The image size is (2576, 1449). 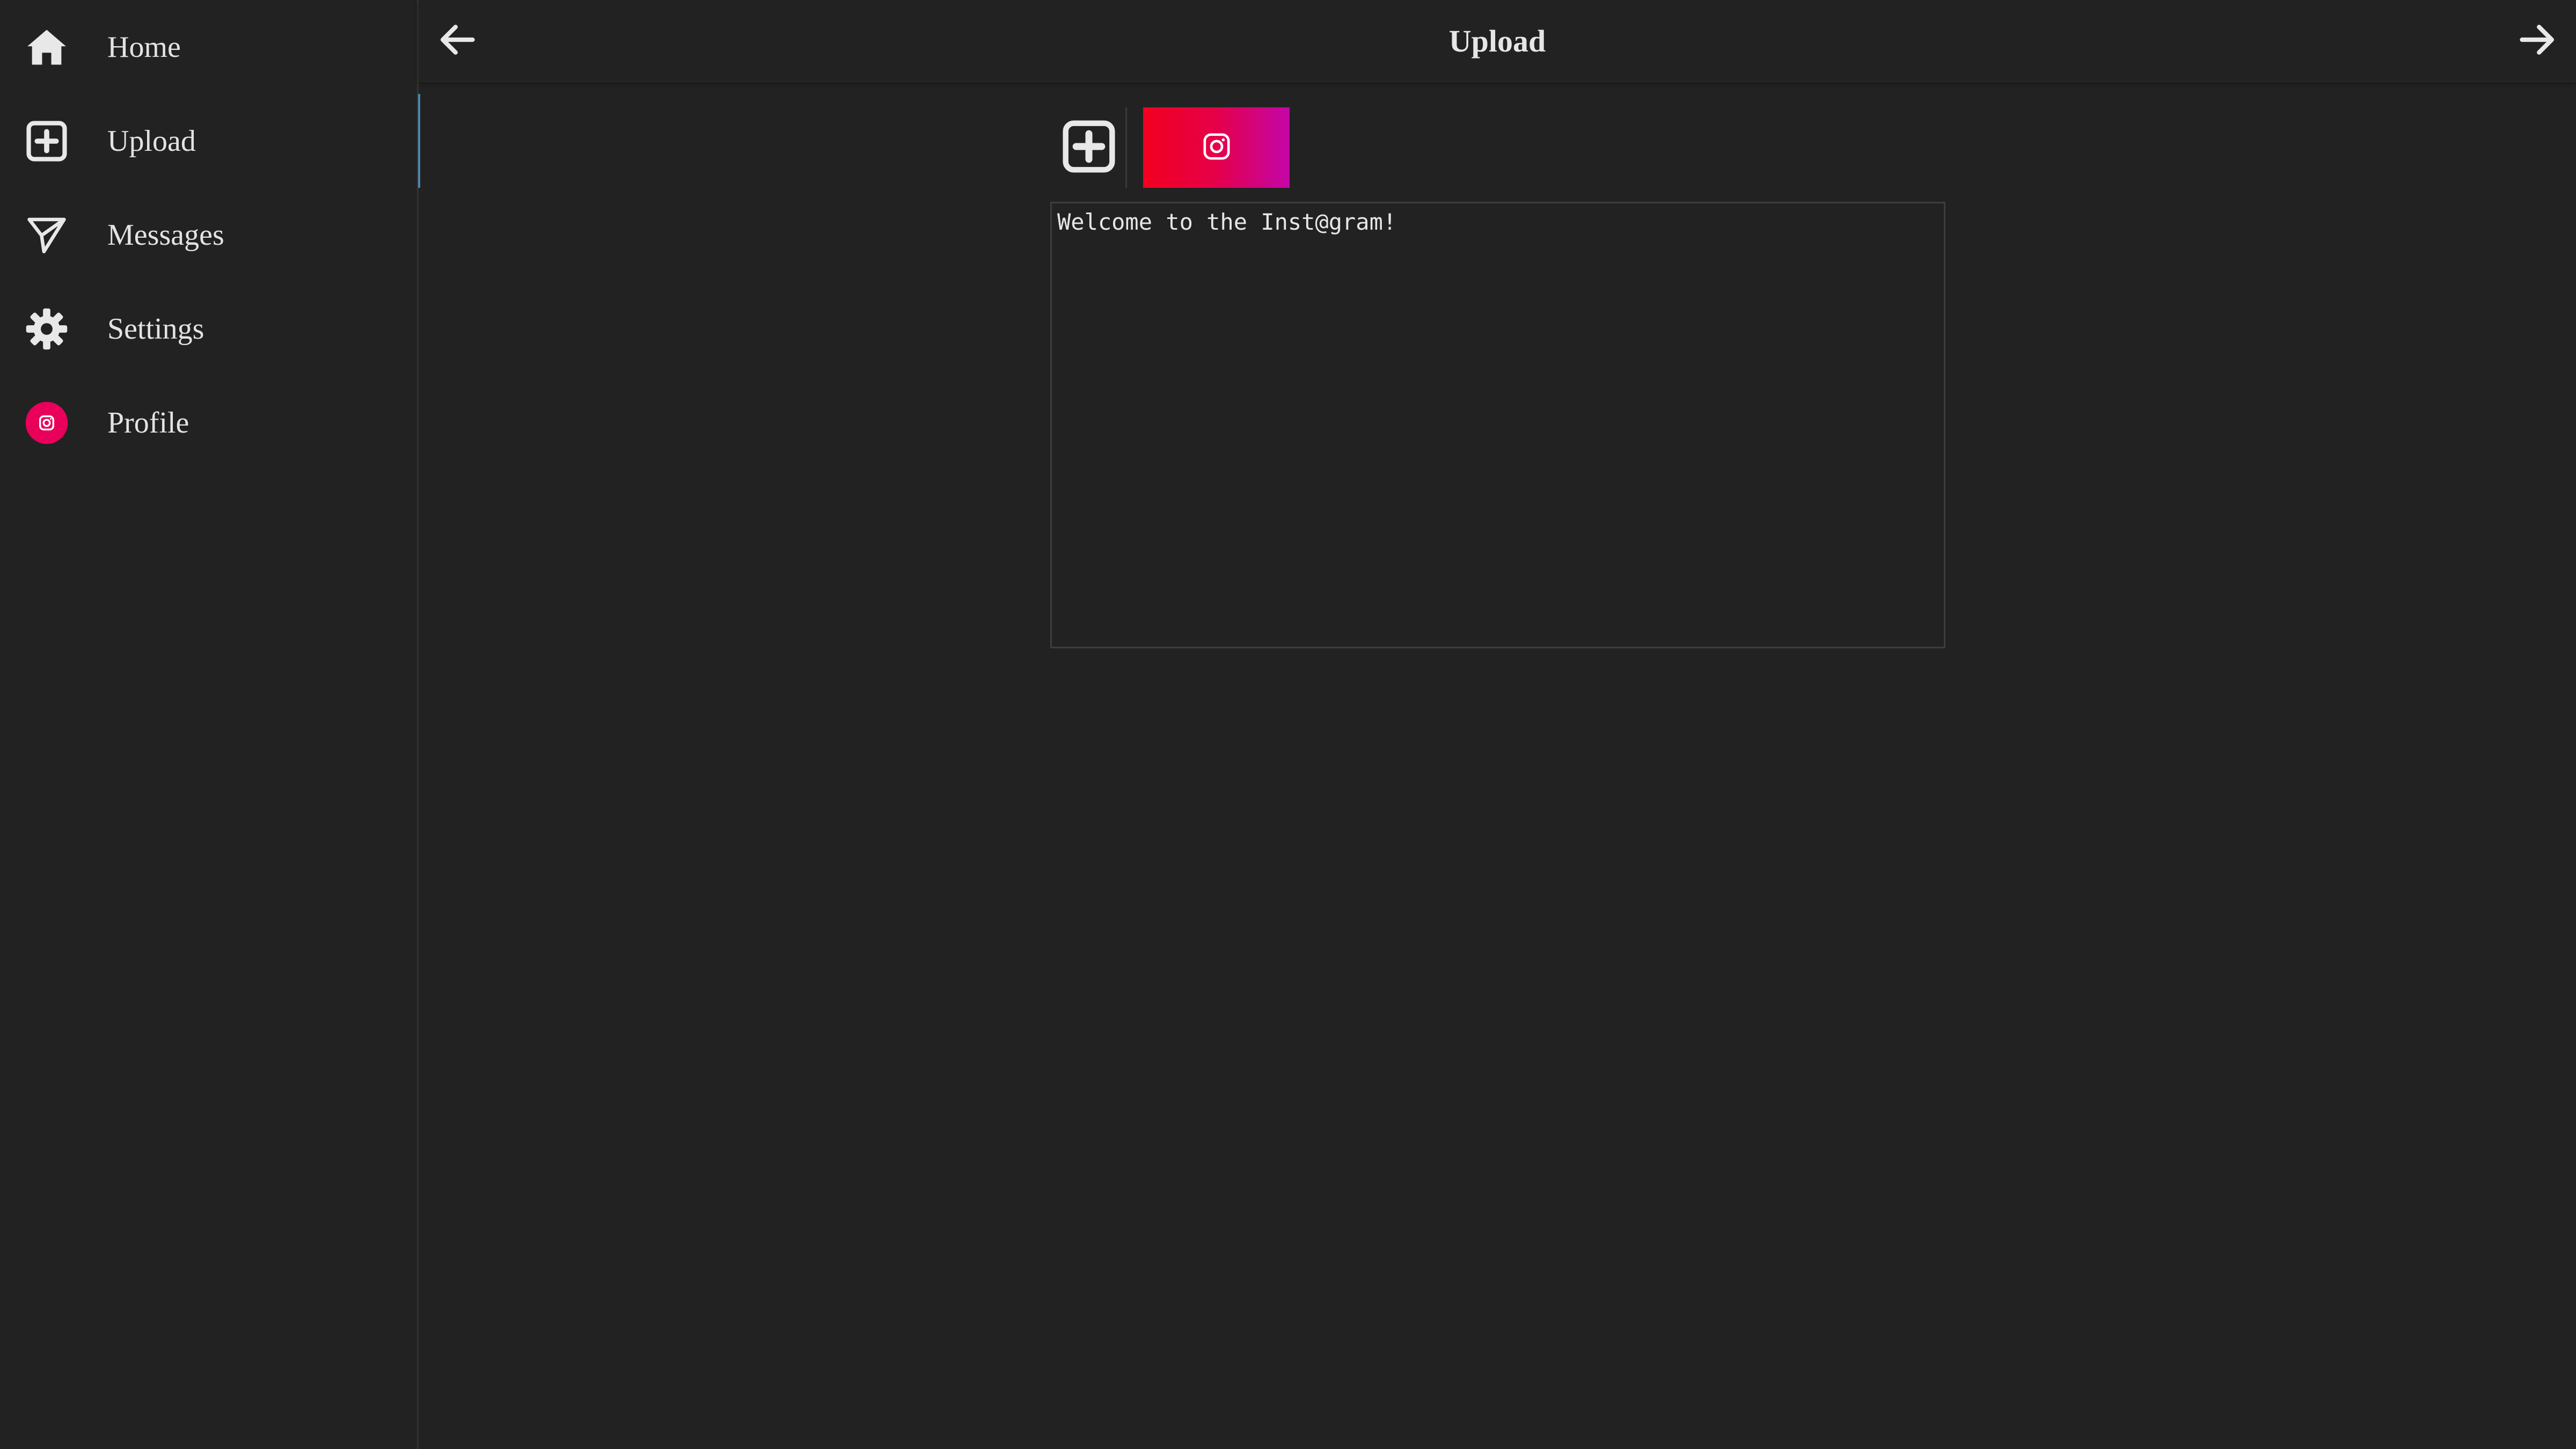 I want to click on sidebar-item-label: Settings, so click(x=155, y=329).